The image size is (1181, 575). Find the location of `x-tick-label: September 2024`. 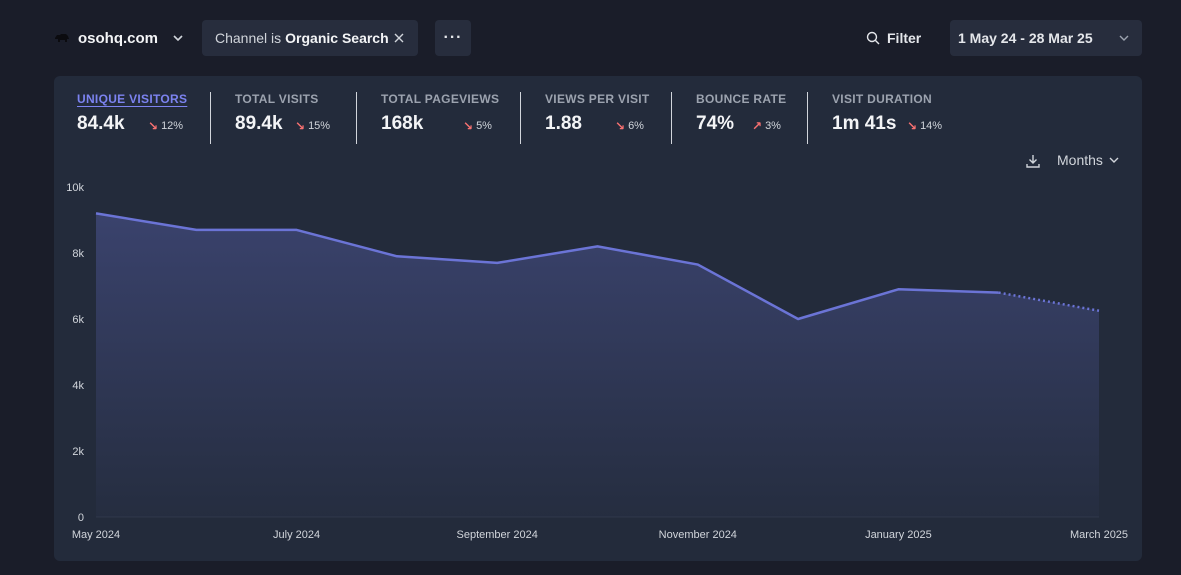

x-tick-label: September 2024 is located at coordinates (497, 535).